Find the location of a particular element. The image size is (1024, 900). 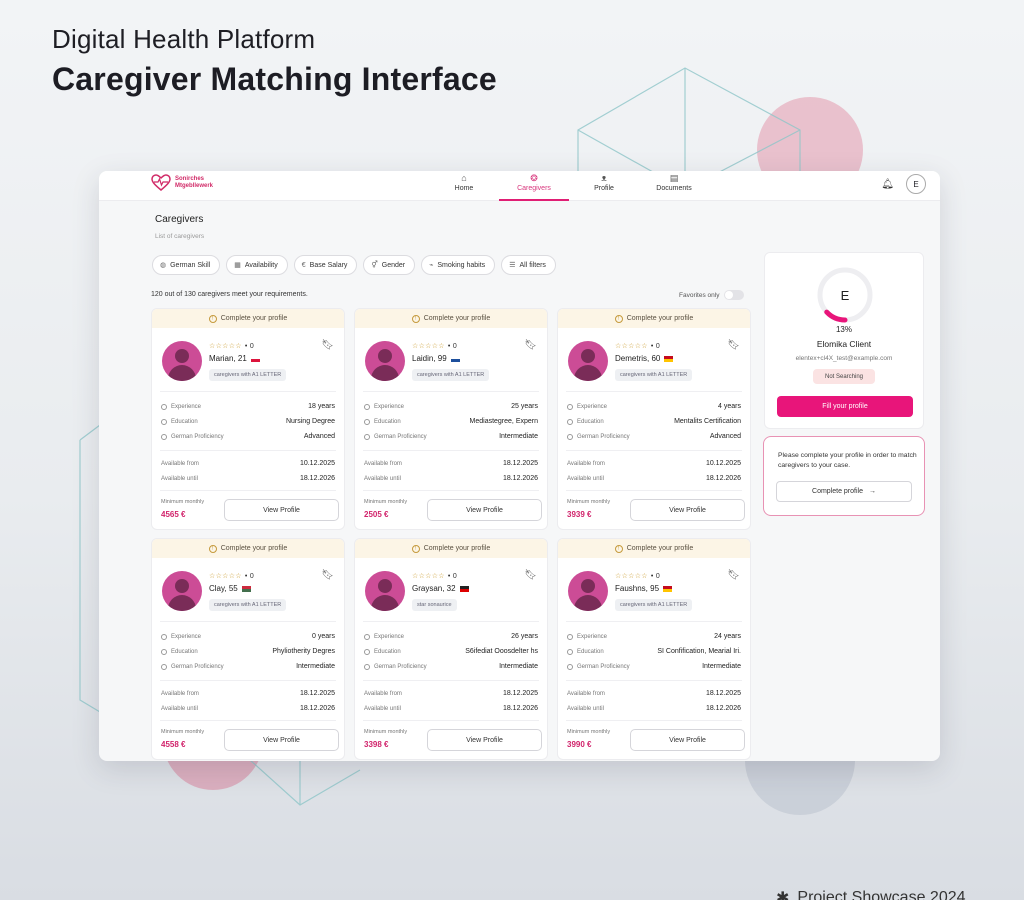

footer-text: Project Showcase 2024 is located at coordinates (881, 894).